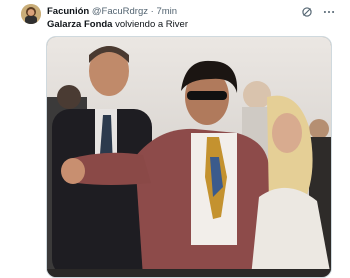 The height and width of the screenshot is (278, 350). I want to click on tweet-time: 7min, so click(166, 11).